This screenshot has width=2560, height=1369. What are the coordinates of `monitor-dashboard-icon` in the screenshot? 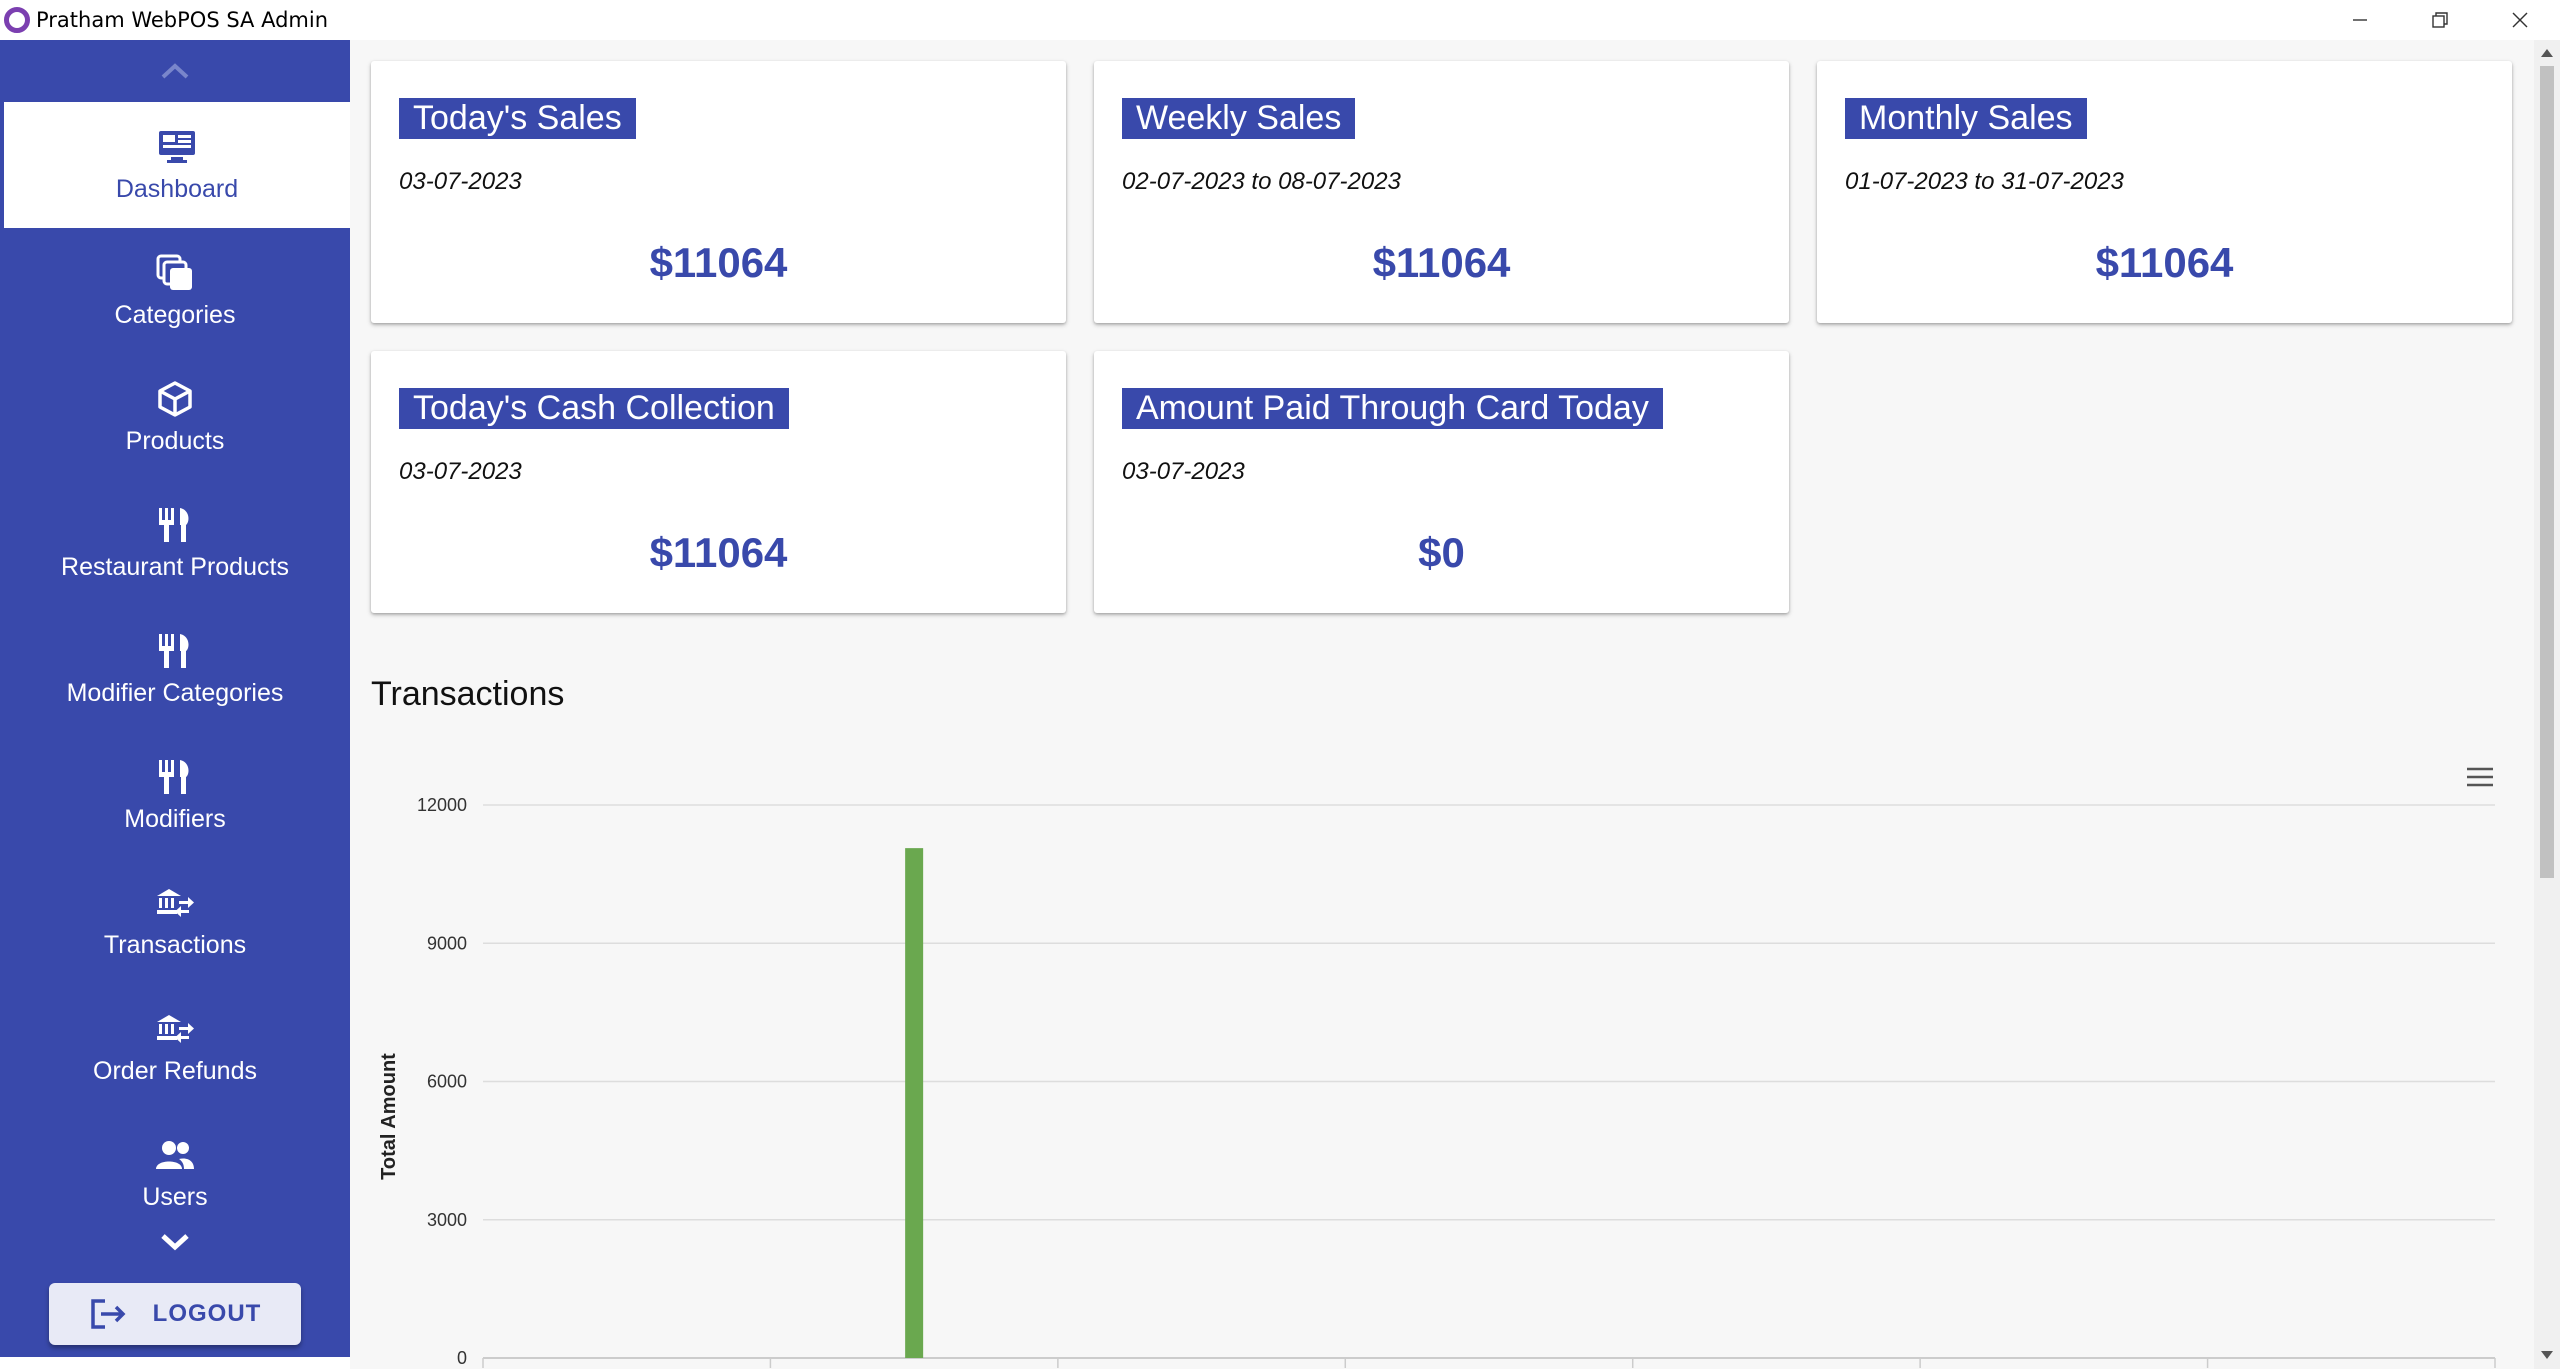 It's located at (177, 147).